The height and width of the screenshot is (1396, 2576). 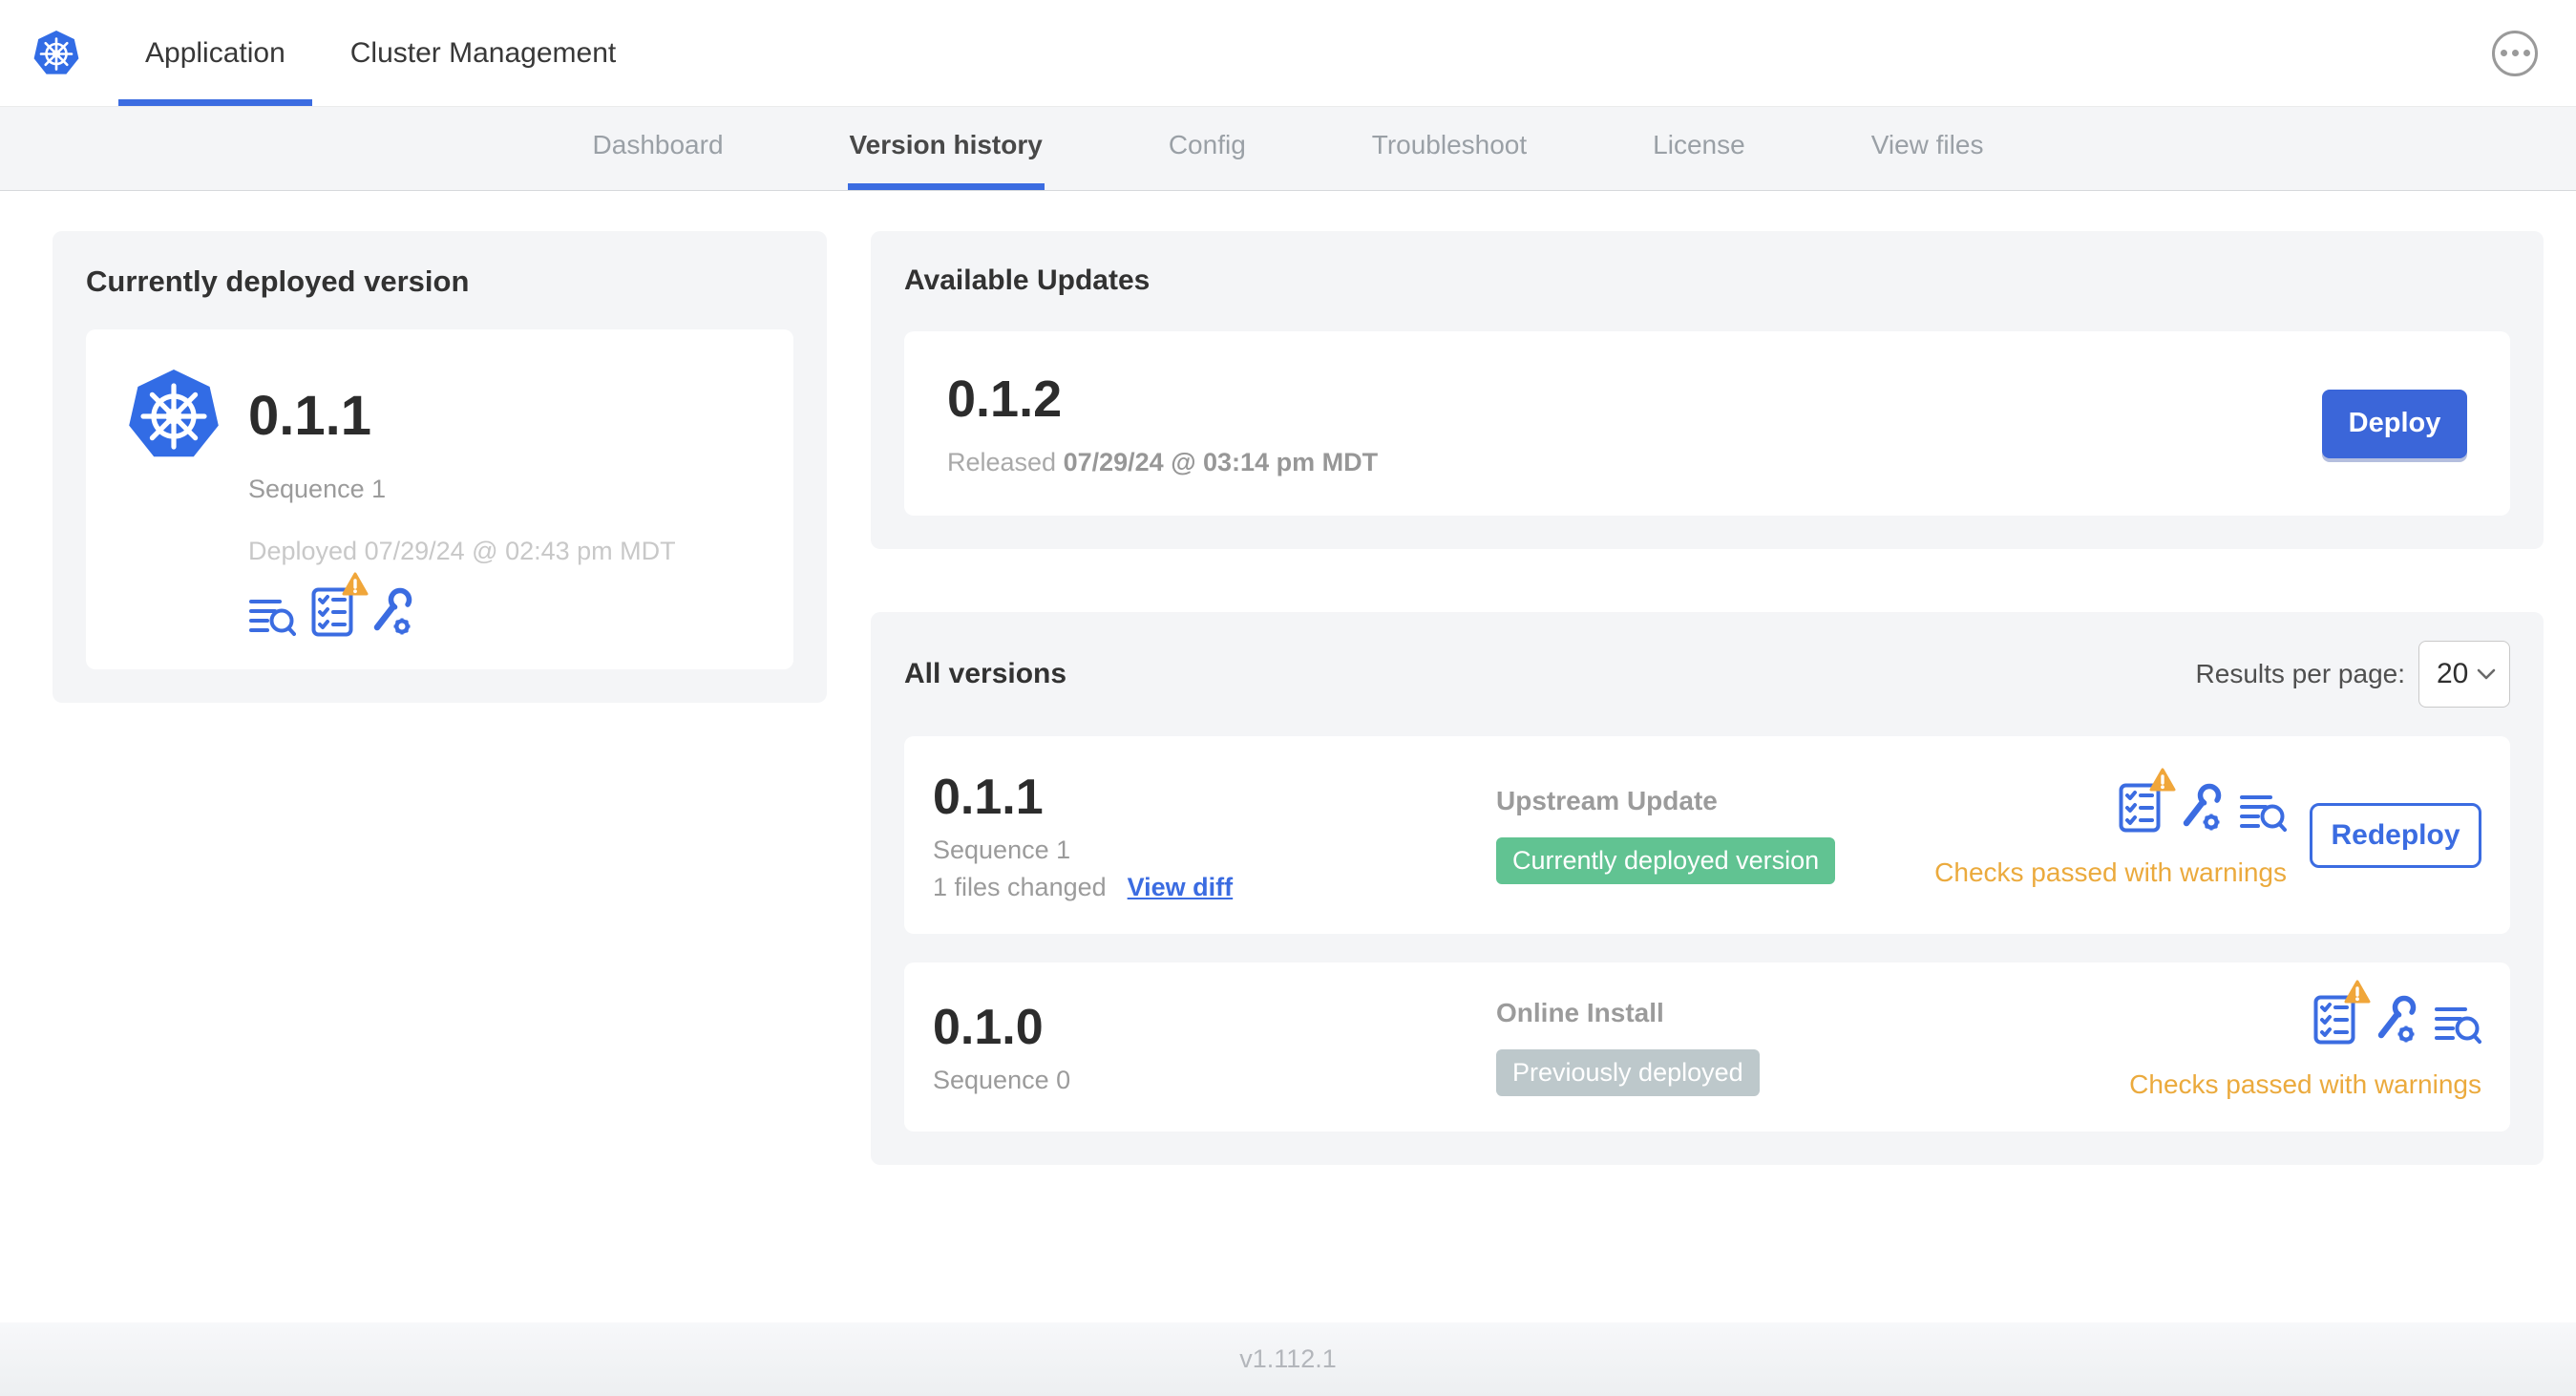 What do you see at coordinates (309, 415) in the screenshot?
I see `deployed-version-number: 0.1.1` at bounding box center [309, 415].